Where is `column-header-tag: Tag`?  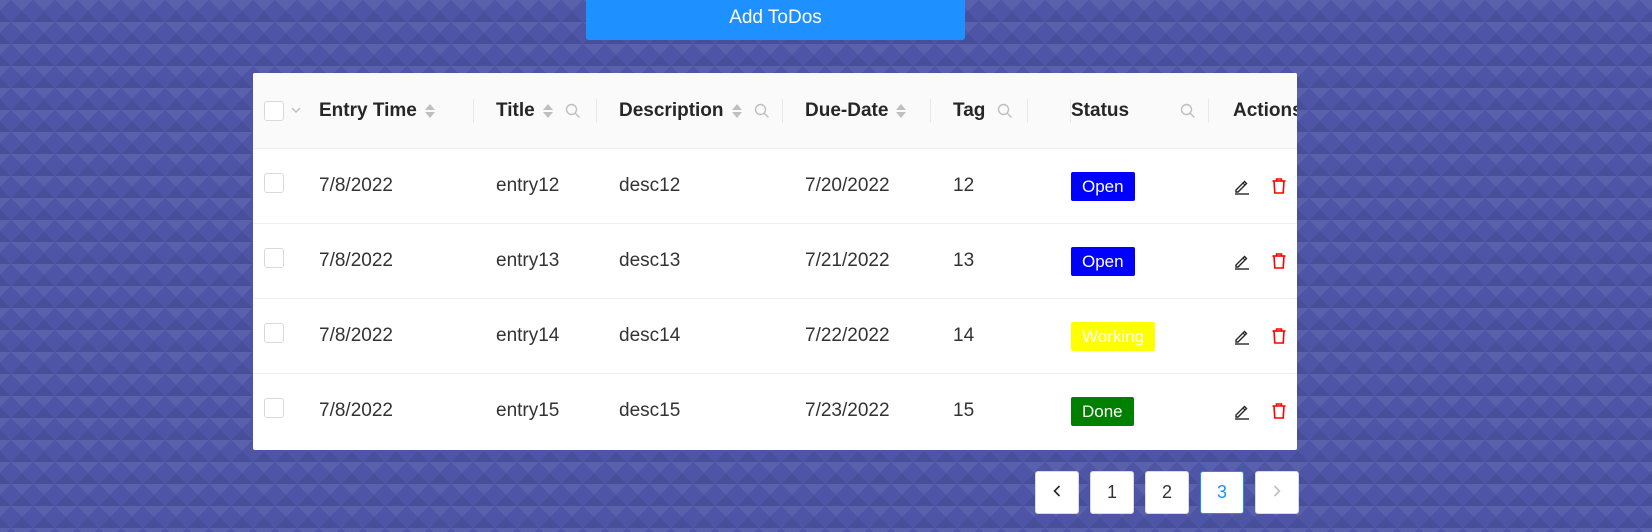
column-header-tag: Tag is located at coordinates (979, 111).